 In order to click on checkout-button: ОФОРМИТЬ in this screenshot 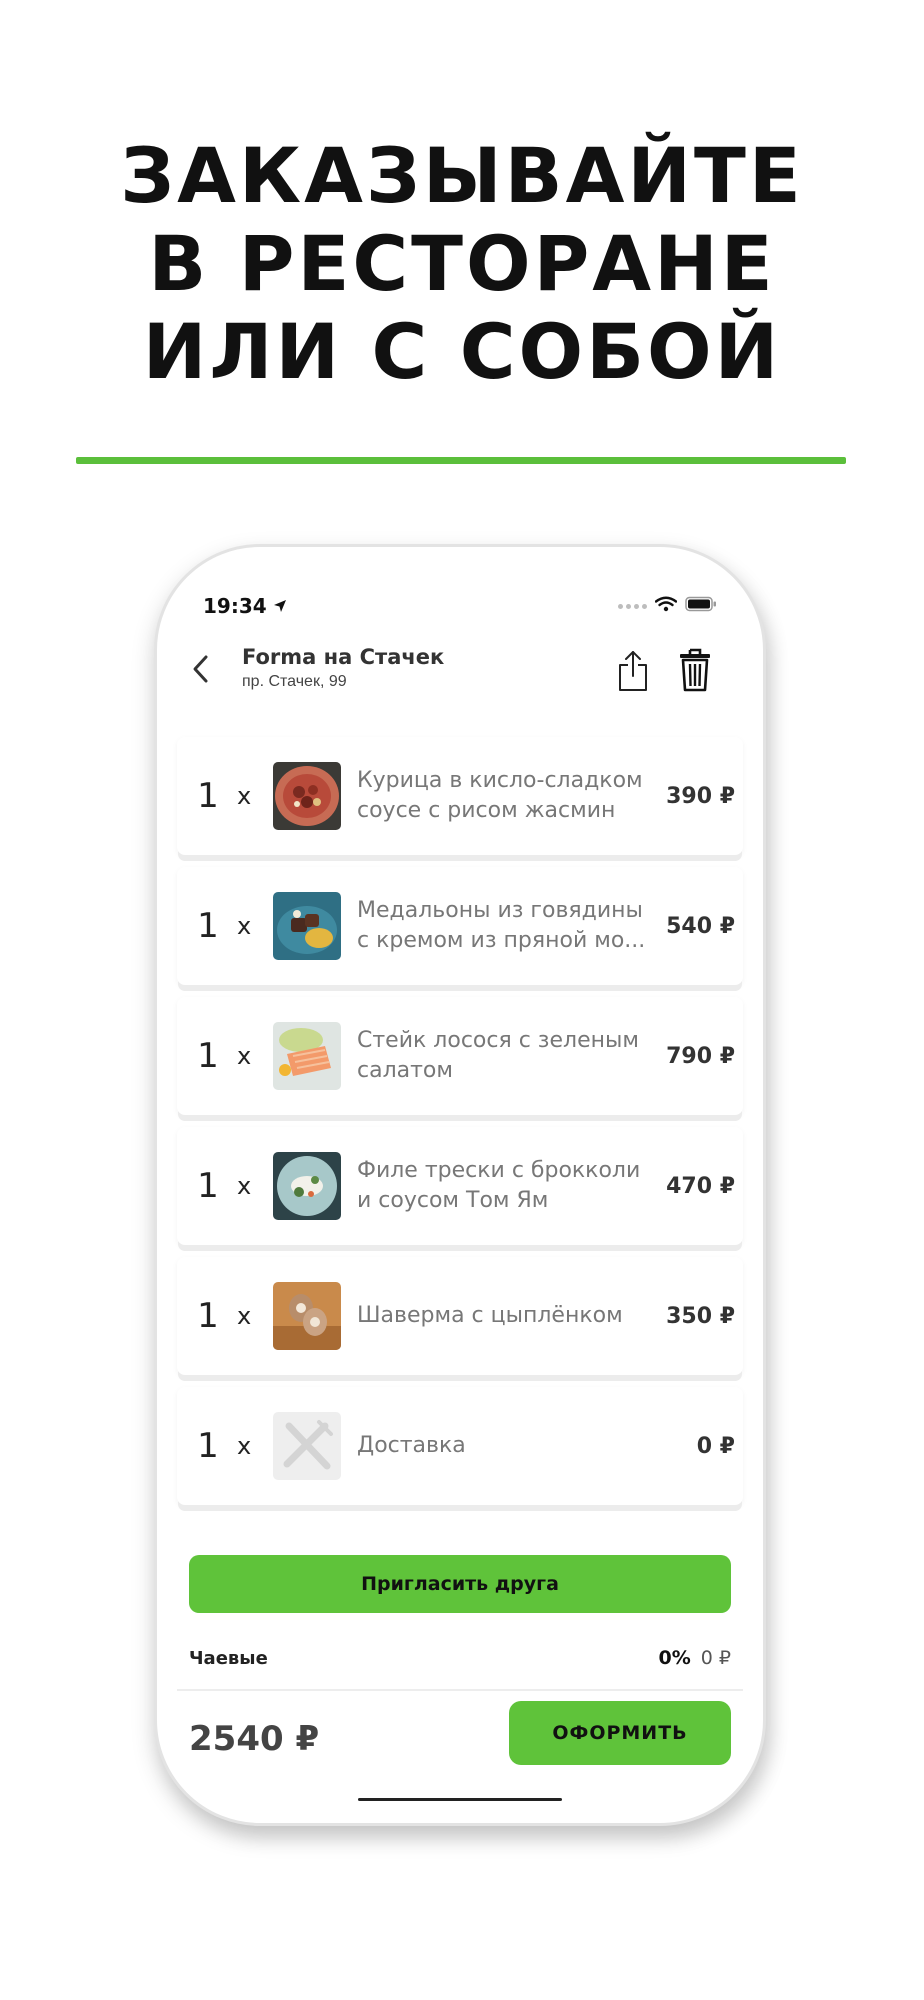, I will do `click(620, 1733)`.